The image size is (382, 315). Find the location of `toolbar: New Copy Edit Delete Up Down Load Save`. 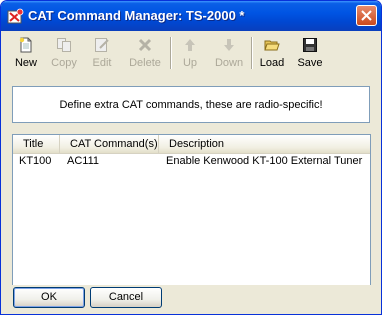

toolbar: New Copy Edit Delete Up Down Load Save is located at coordinates (191, 53).